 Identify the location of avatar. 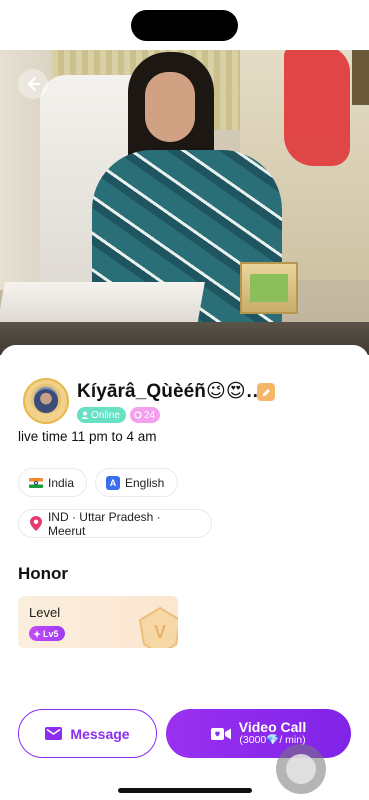
(46, 401).